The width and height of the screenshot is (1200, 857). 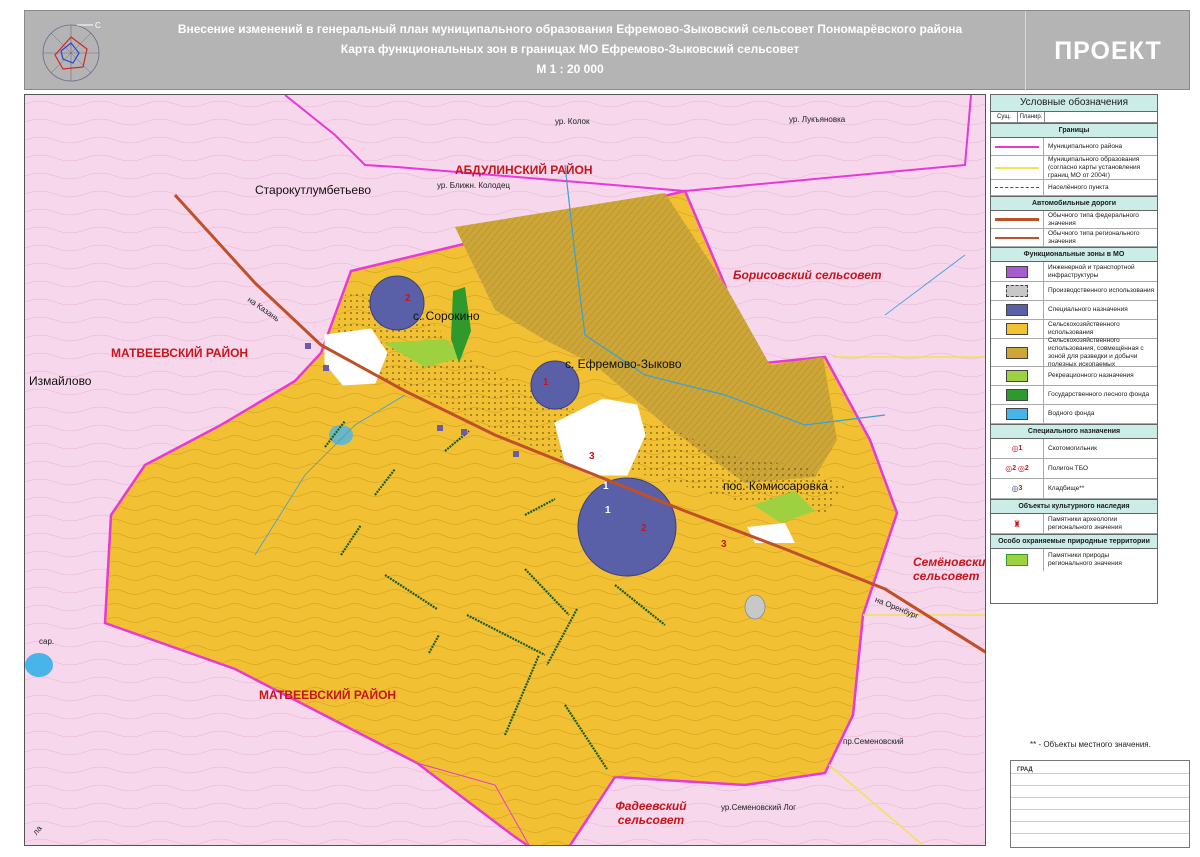 What do you see at coordinates (644, 528) in the screenshot?
I see `marker-2-tbo: 2` at bounding box center [644, 528].